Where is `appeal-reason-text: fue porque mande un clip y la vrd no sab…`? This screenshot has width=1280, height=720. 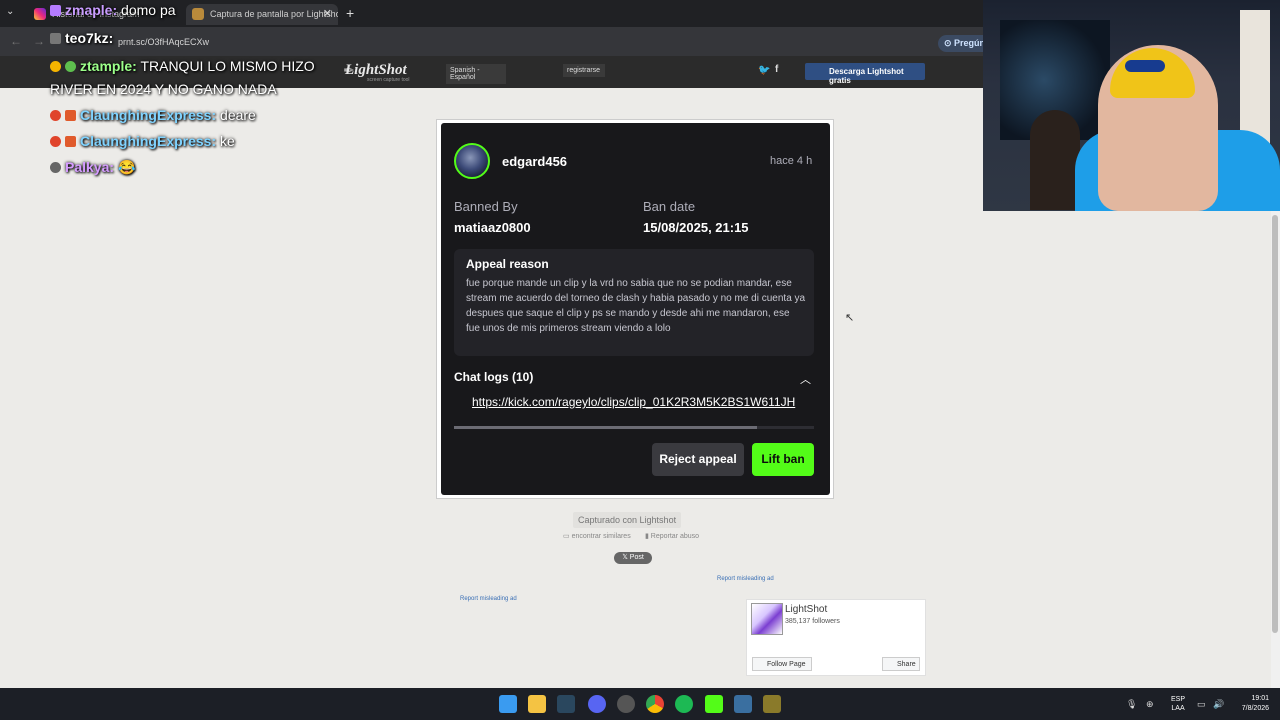 appeal-reason-text: fue porque mande un clip y la vrd no sab… is located at coordinates (636, 306).